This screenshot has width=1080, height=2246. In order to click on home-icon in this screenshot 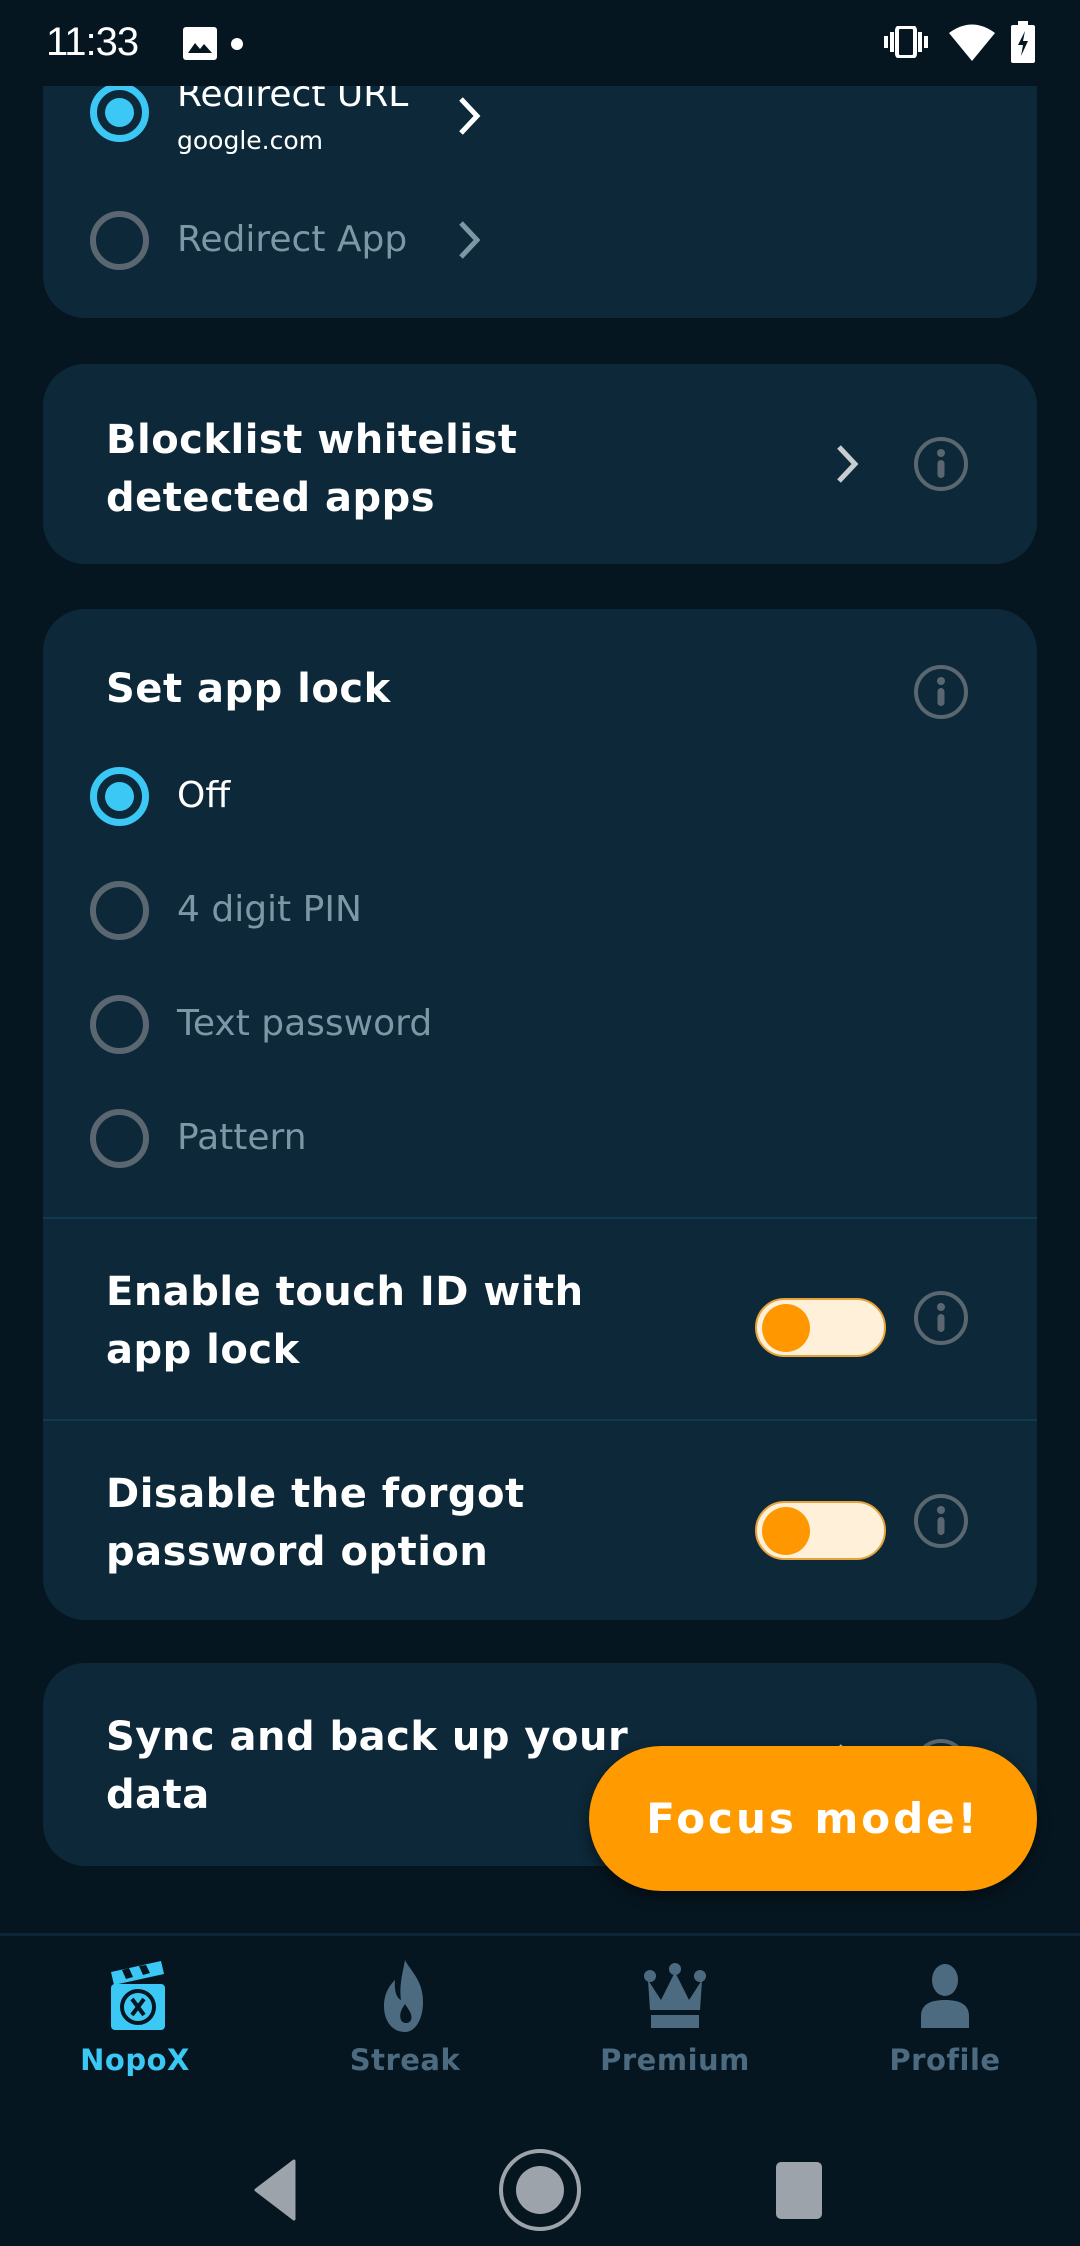, I will do `click(540, 2190)`.